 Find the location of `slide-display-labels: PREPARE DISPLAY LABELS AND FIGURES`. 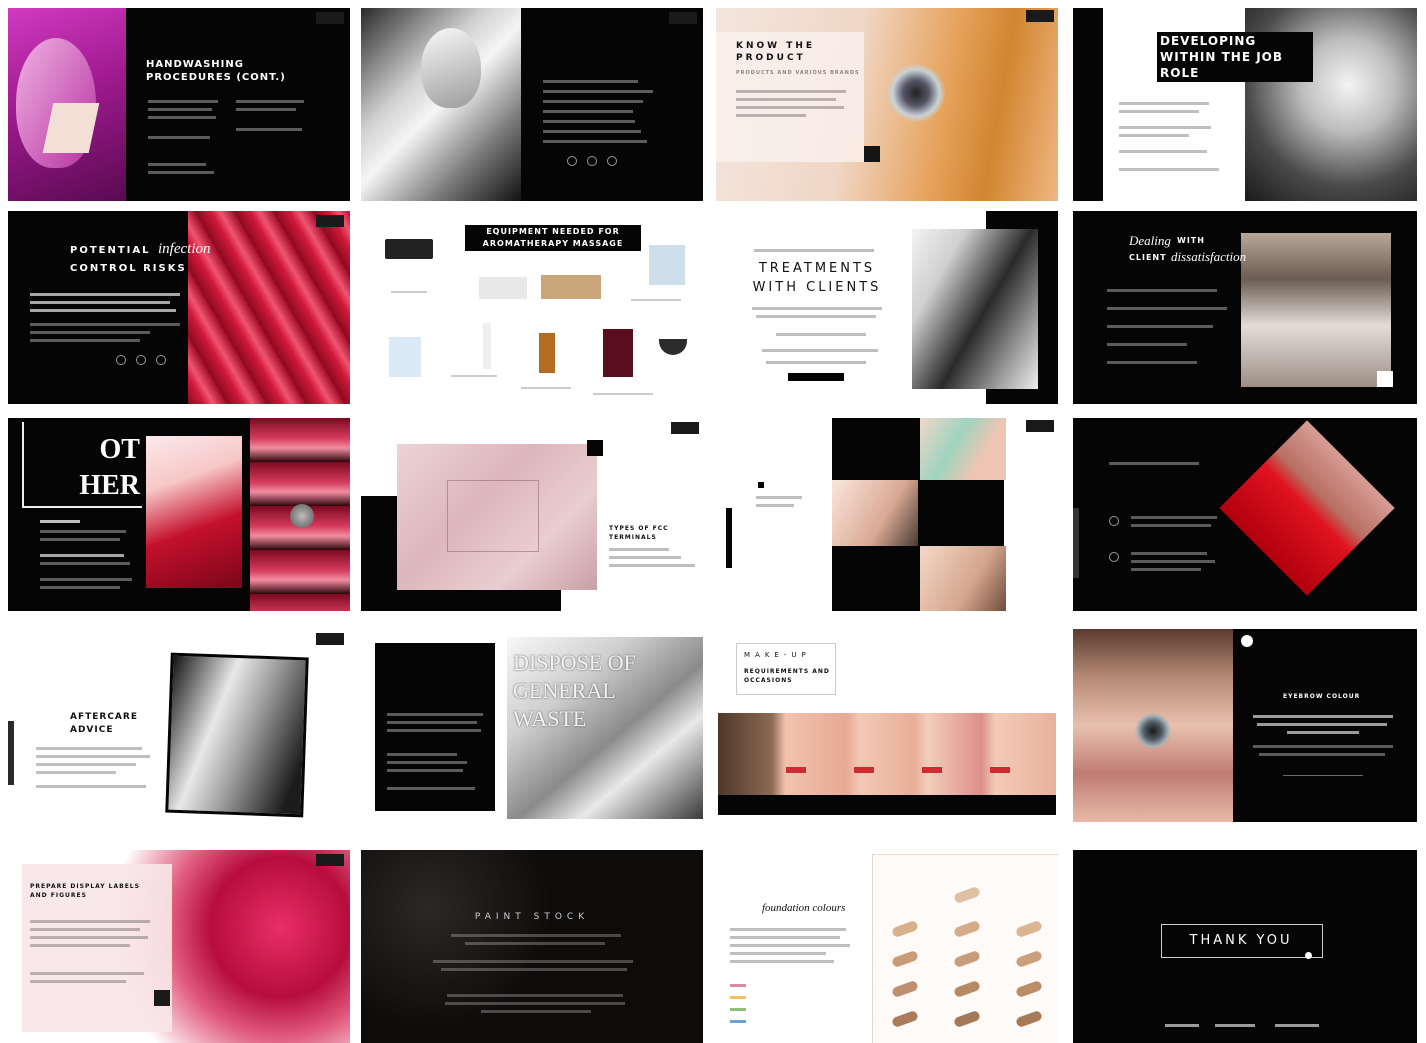

slide-display-labels: PREPARE DISPLAY LABELS AND FIGURES is located at coordinates (179, 946).